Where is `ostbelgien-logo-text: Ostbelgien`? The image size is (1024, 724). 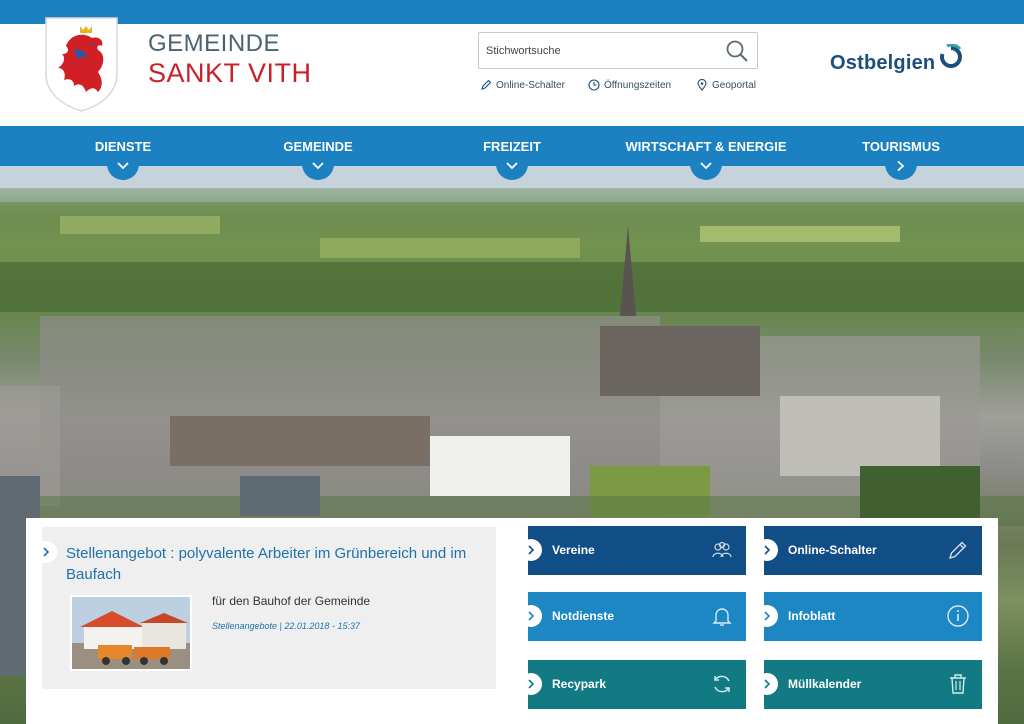 ostbelgien-logo-text: Ostbelgien is located at coordinates (882, 63).